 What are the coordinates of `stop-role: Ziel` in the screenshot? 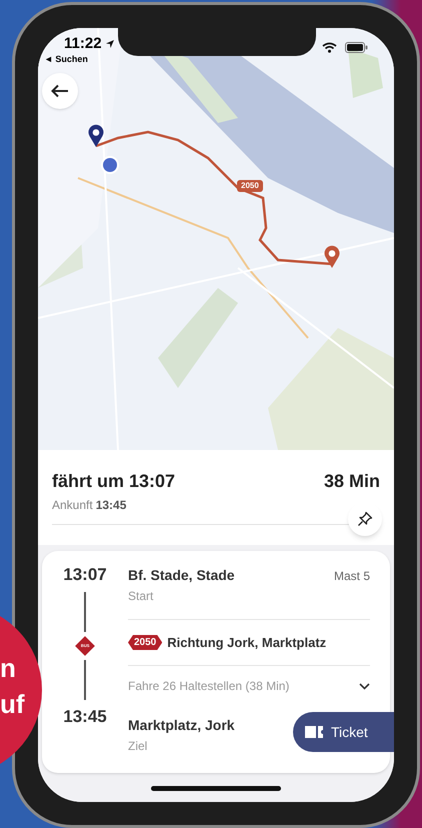 It's located at (138, 746).